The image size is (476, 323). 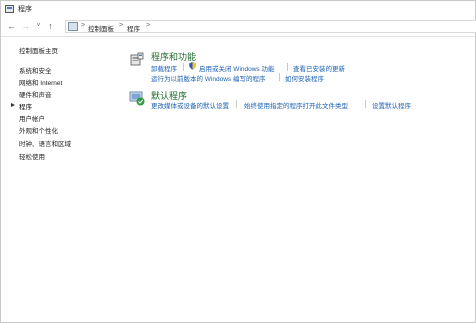 What do you see at coordinates (137, 59) in the screenshot?
I see `programs-features-icon` at bounding box center [137, 59].